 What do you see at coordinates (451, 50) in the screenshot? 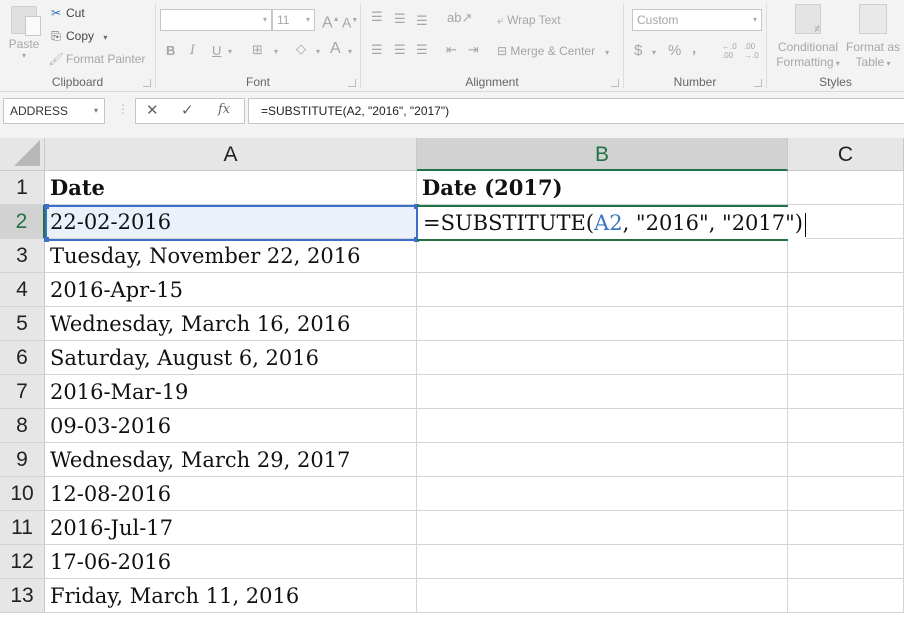
I see `decrease-indent-icon: ⇤` at bounding box center [451, 50].